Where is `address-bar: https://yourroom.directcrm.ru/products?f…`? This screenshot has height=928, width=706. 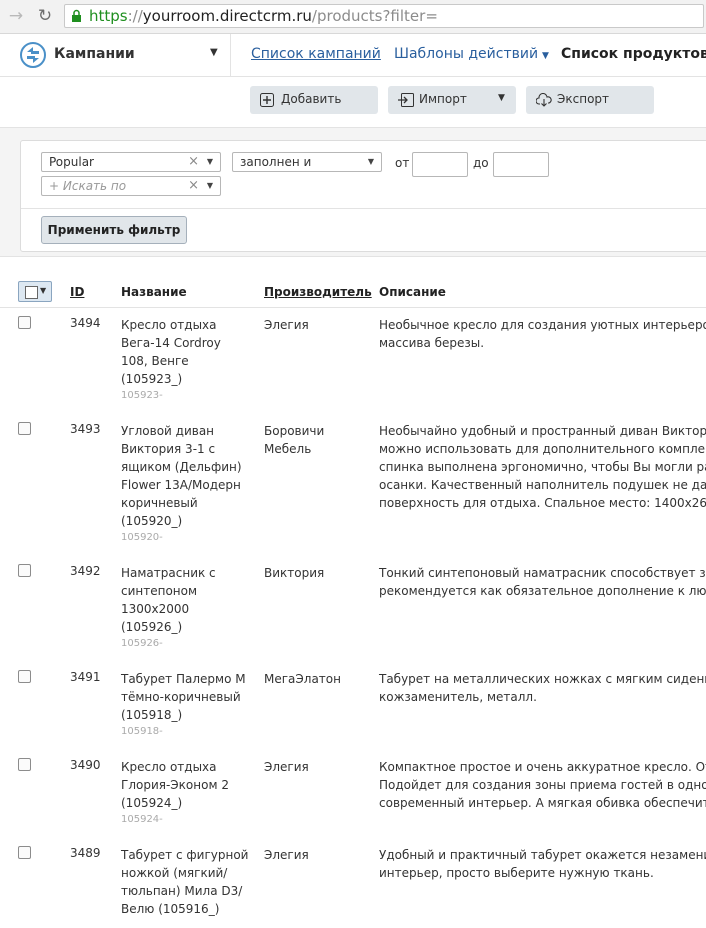 address-bar: https://yourroom.directcrm.ru/products?f… is located at coordinates (384, 16).